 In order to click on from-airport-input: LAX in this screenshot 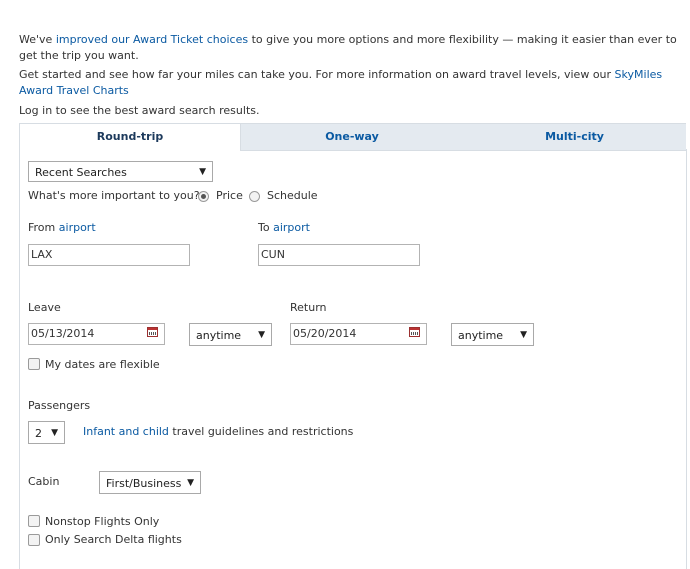, I will do `click(109, 255)`.